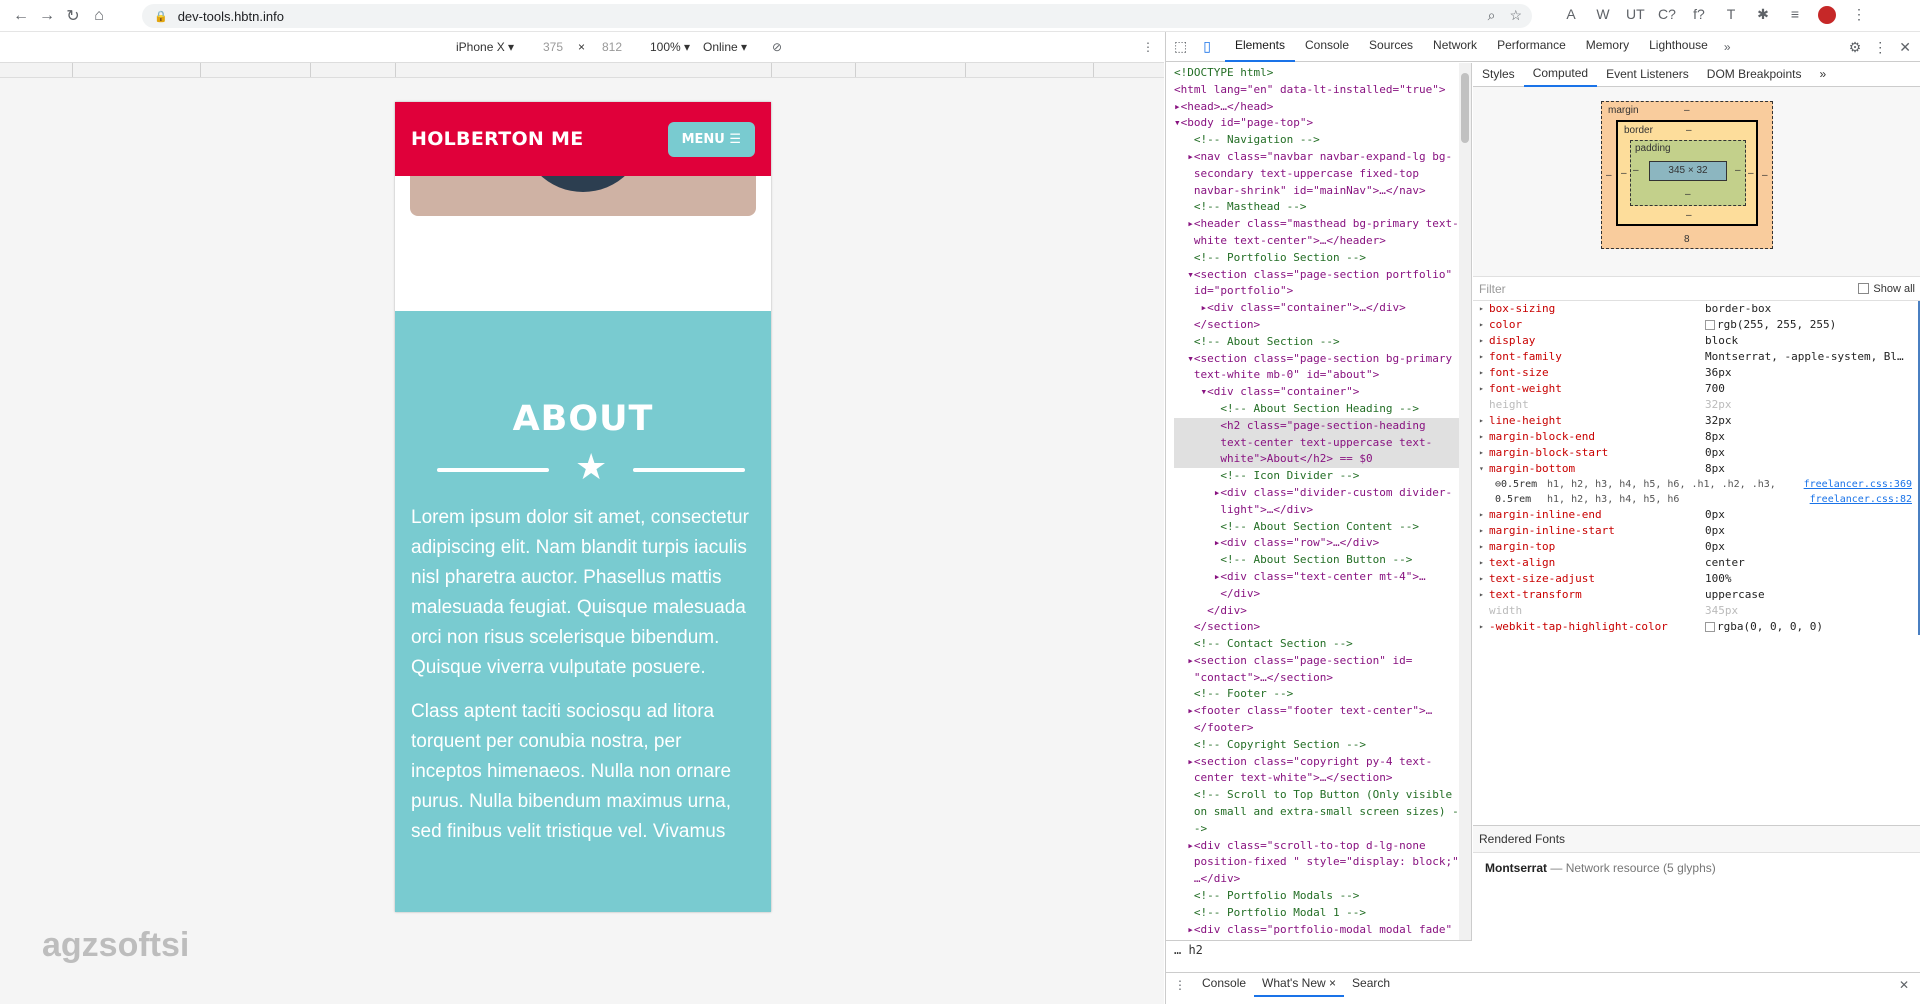 This screenshot has height=1004, width=1920. Describe the element at coordinates (1371, 984) in the screenshot. I see `drawer-tab-2: Search` at that location.